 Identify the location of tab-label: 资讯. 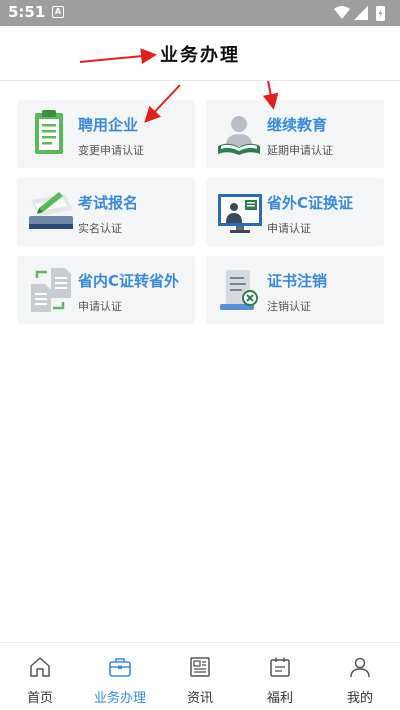
(199, 698).